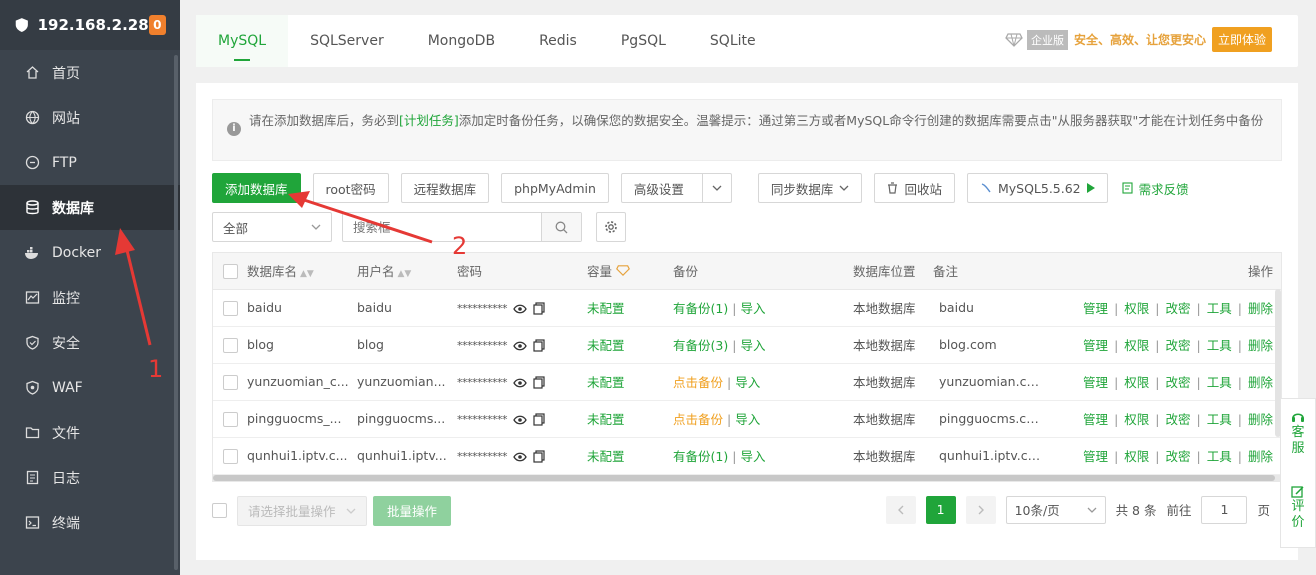 This screenshot has height=575, width=1316. What do you see at coordinates (716, 188) in the screenshot?
I see `chevron-down-icon` at bounding box center [716, 188].